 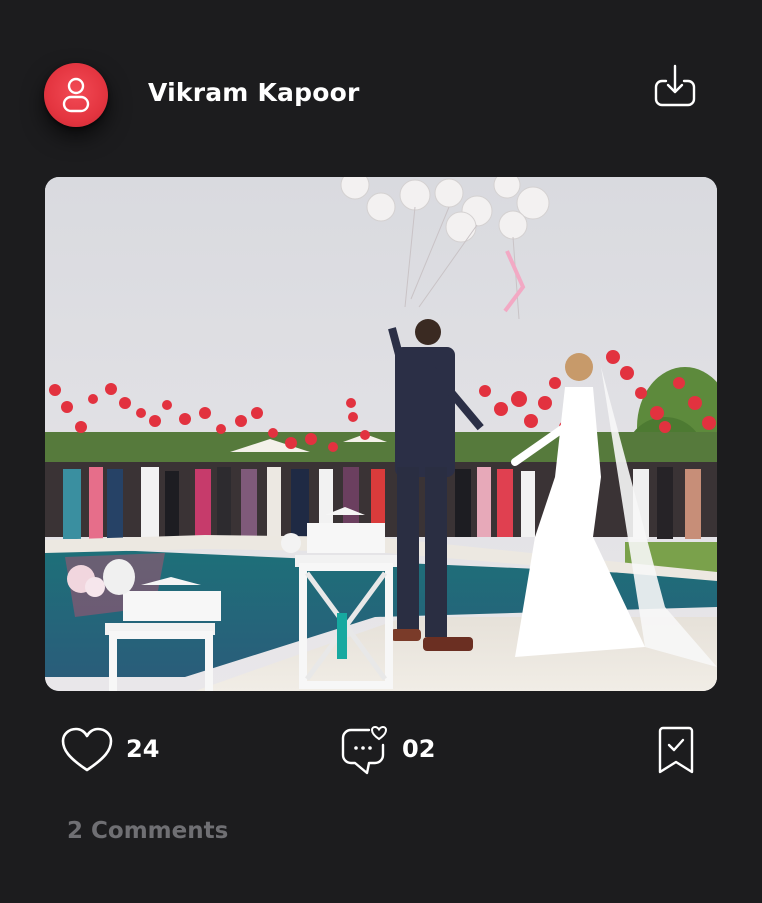 I want to click on view-comments-link: 2 Comments, so click(x=147, y=831).